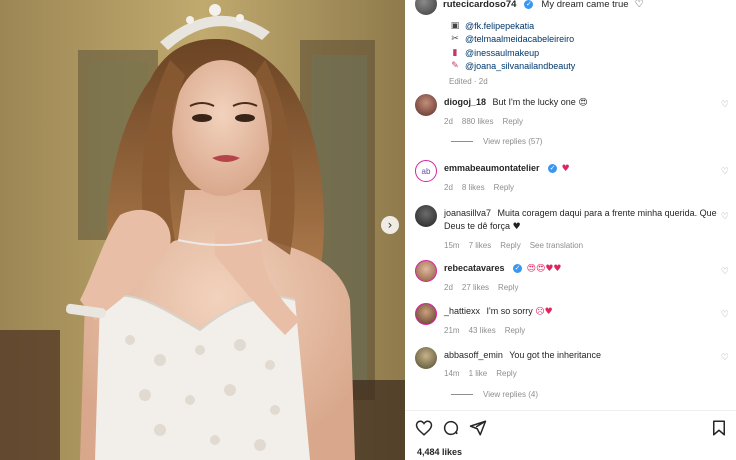  What do you see at coordinates (478, 373) in the screenshot?
I see `comment-likes: 1 like` at bounding box center [478, 373].